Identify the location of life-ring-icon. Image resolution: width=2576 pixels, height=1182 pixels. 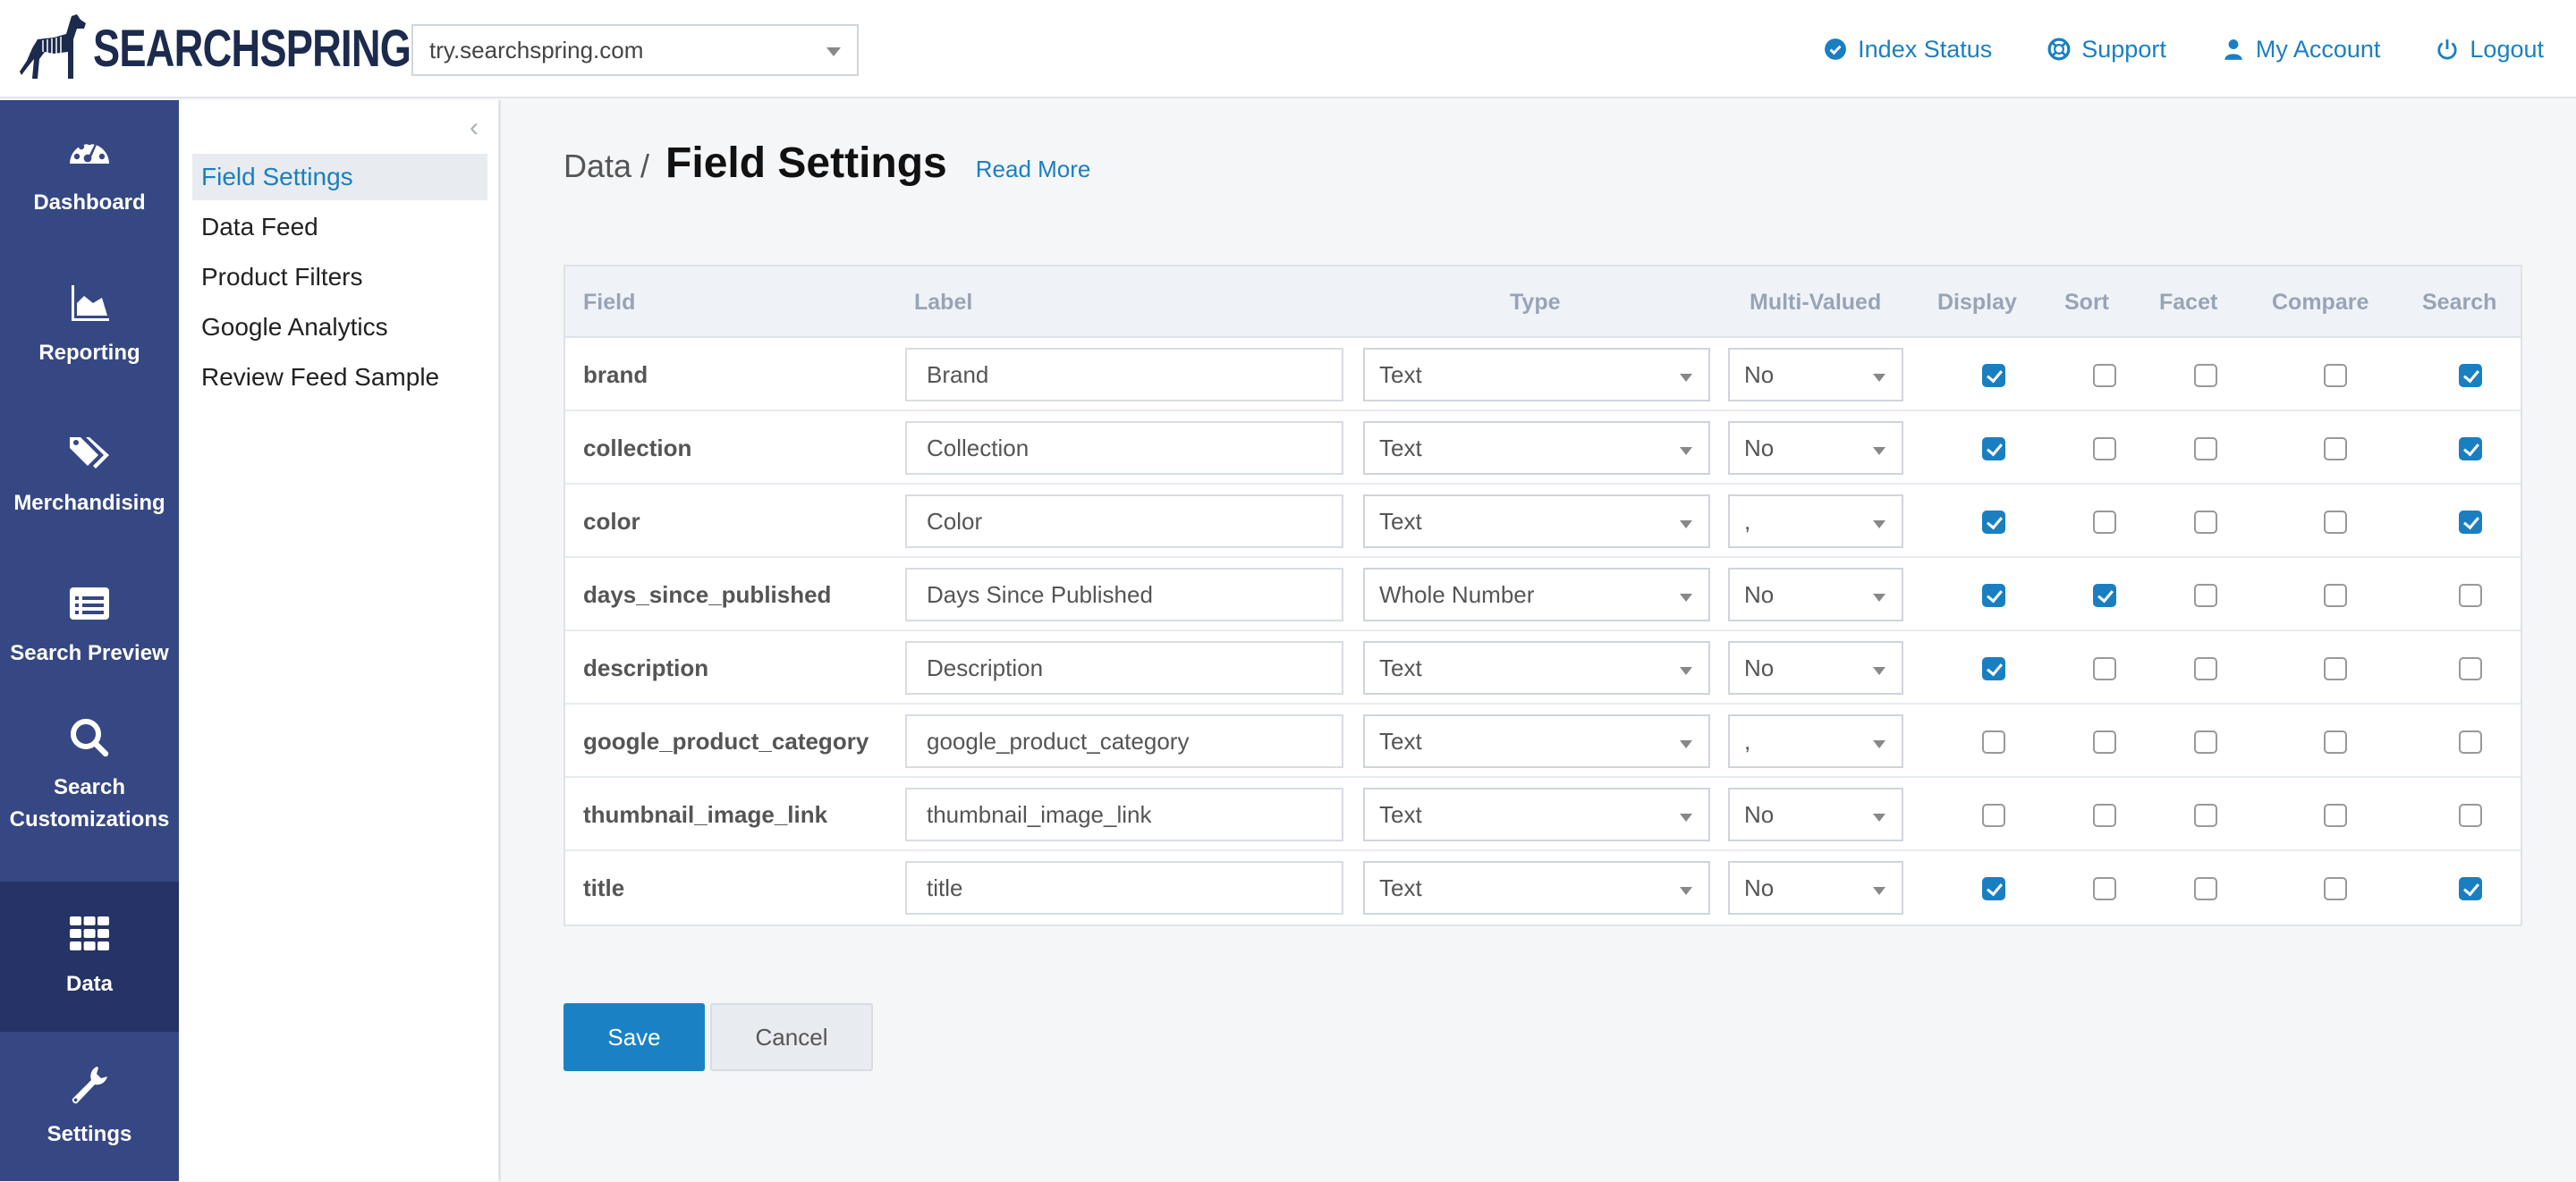
(2059, 49).